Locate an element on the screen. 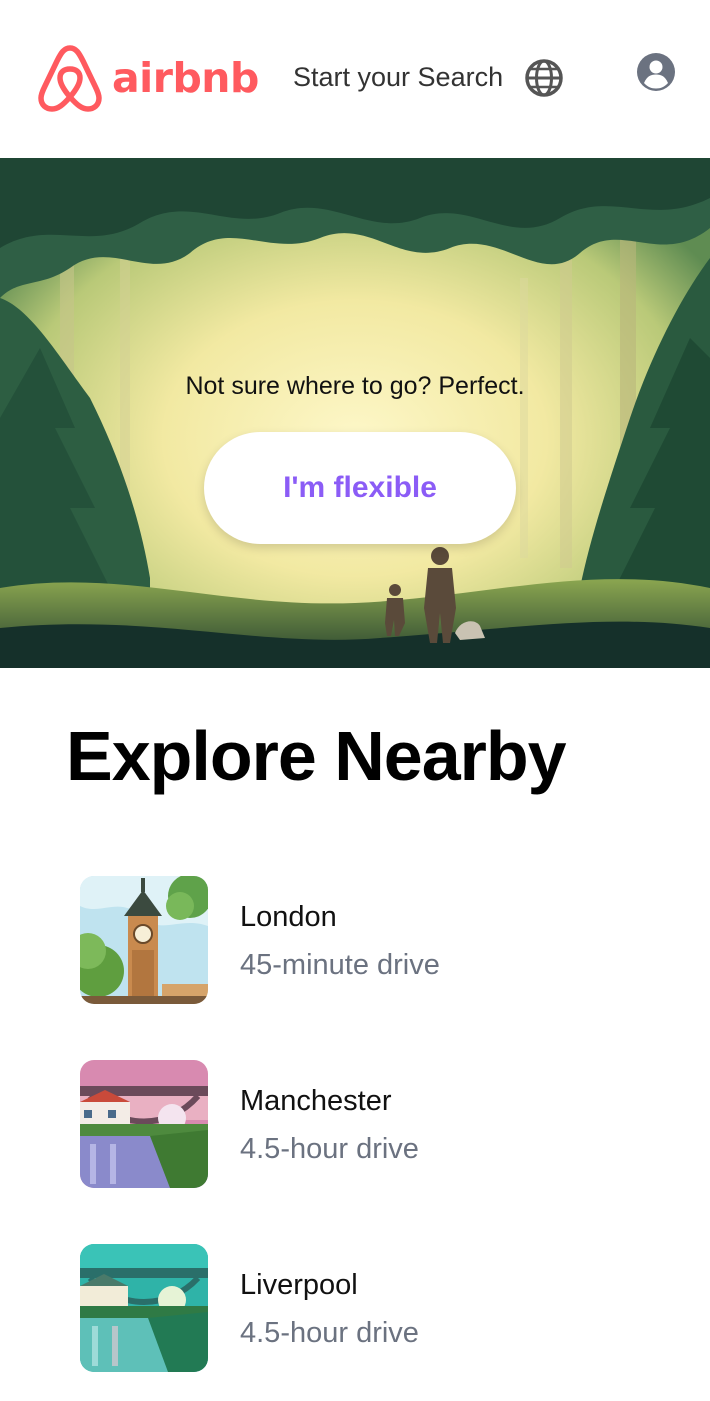  place-card-liverpool: Liverpool 4.5-hour drive is located at coordinates (360, 1308).